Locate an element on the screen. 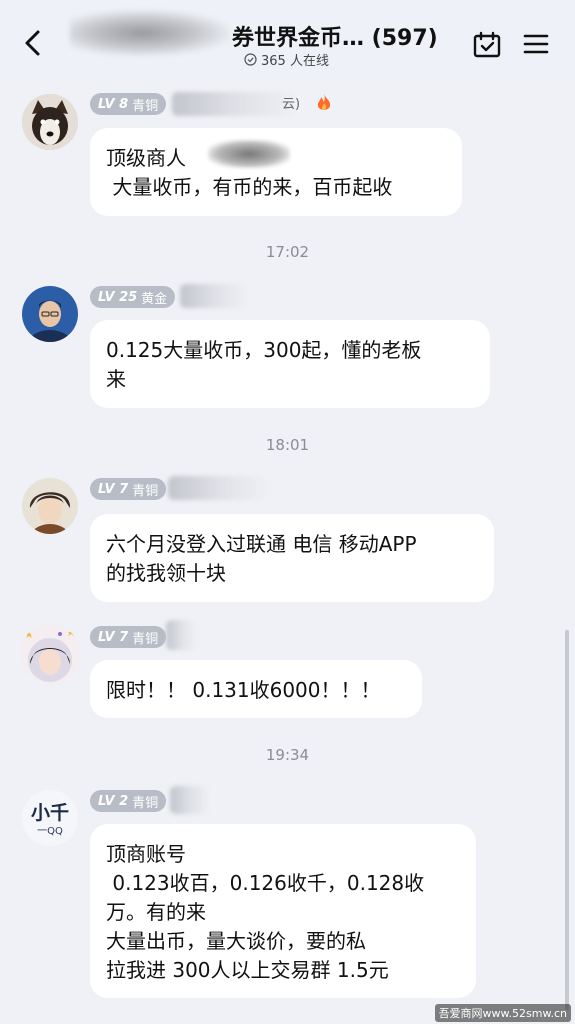 This screenshot has width=575, height=1024. message-line: 顶商账号 is located at coordinates (146, 854).